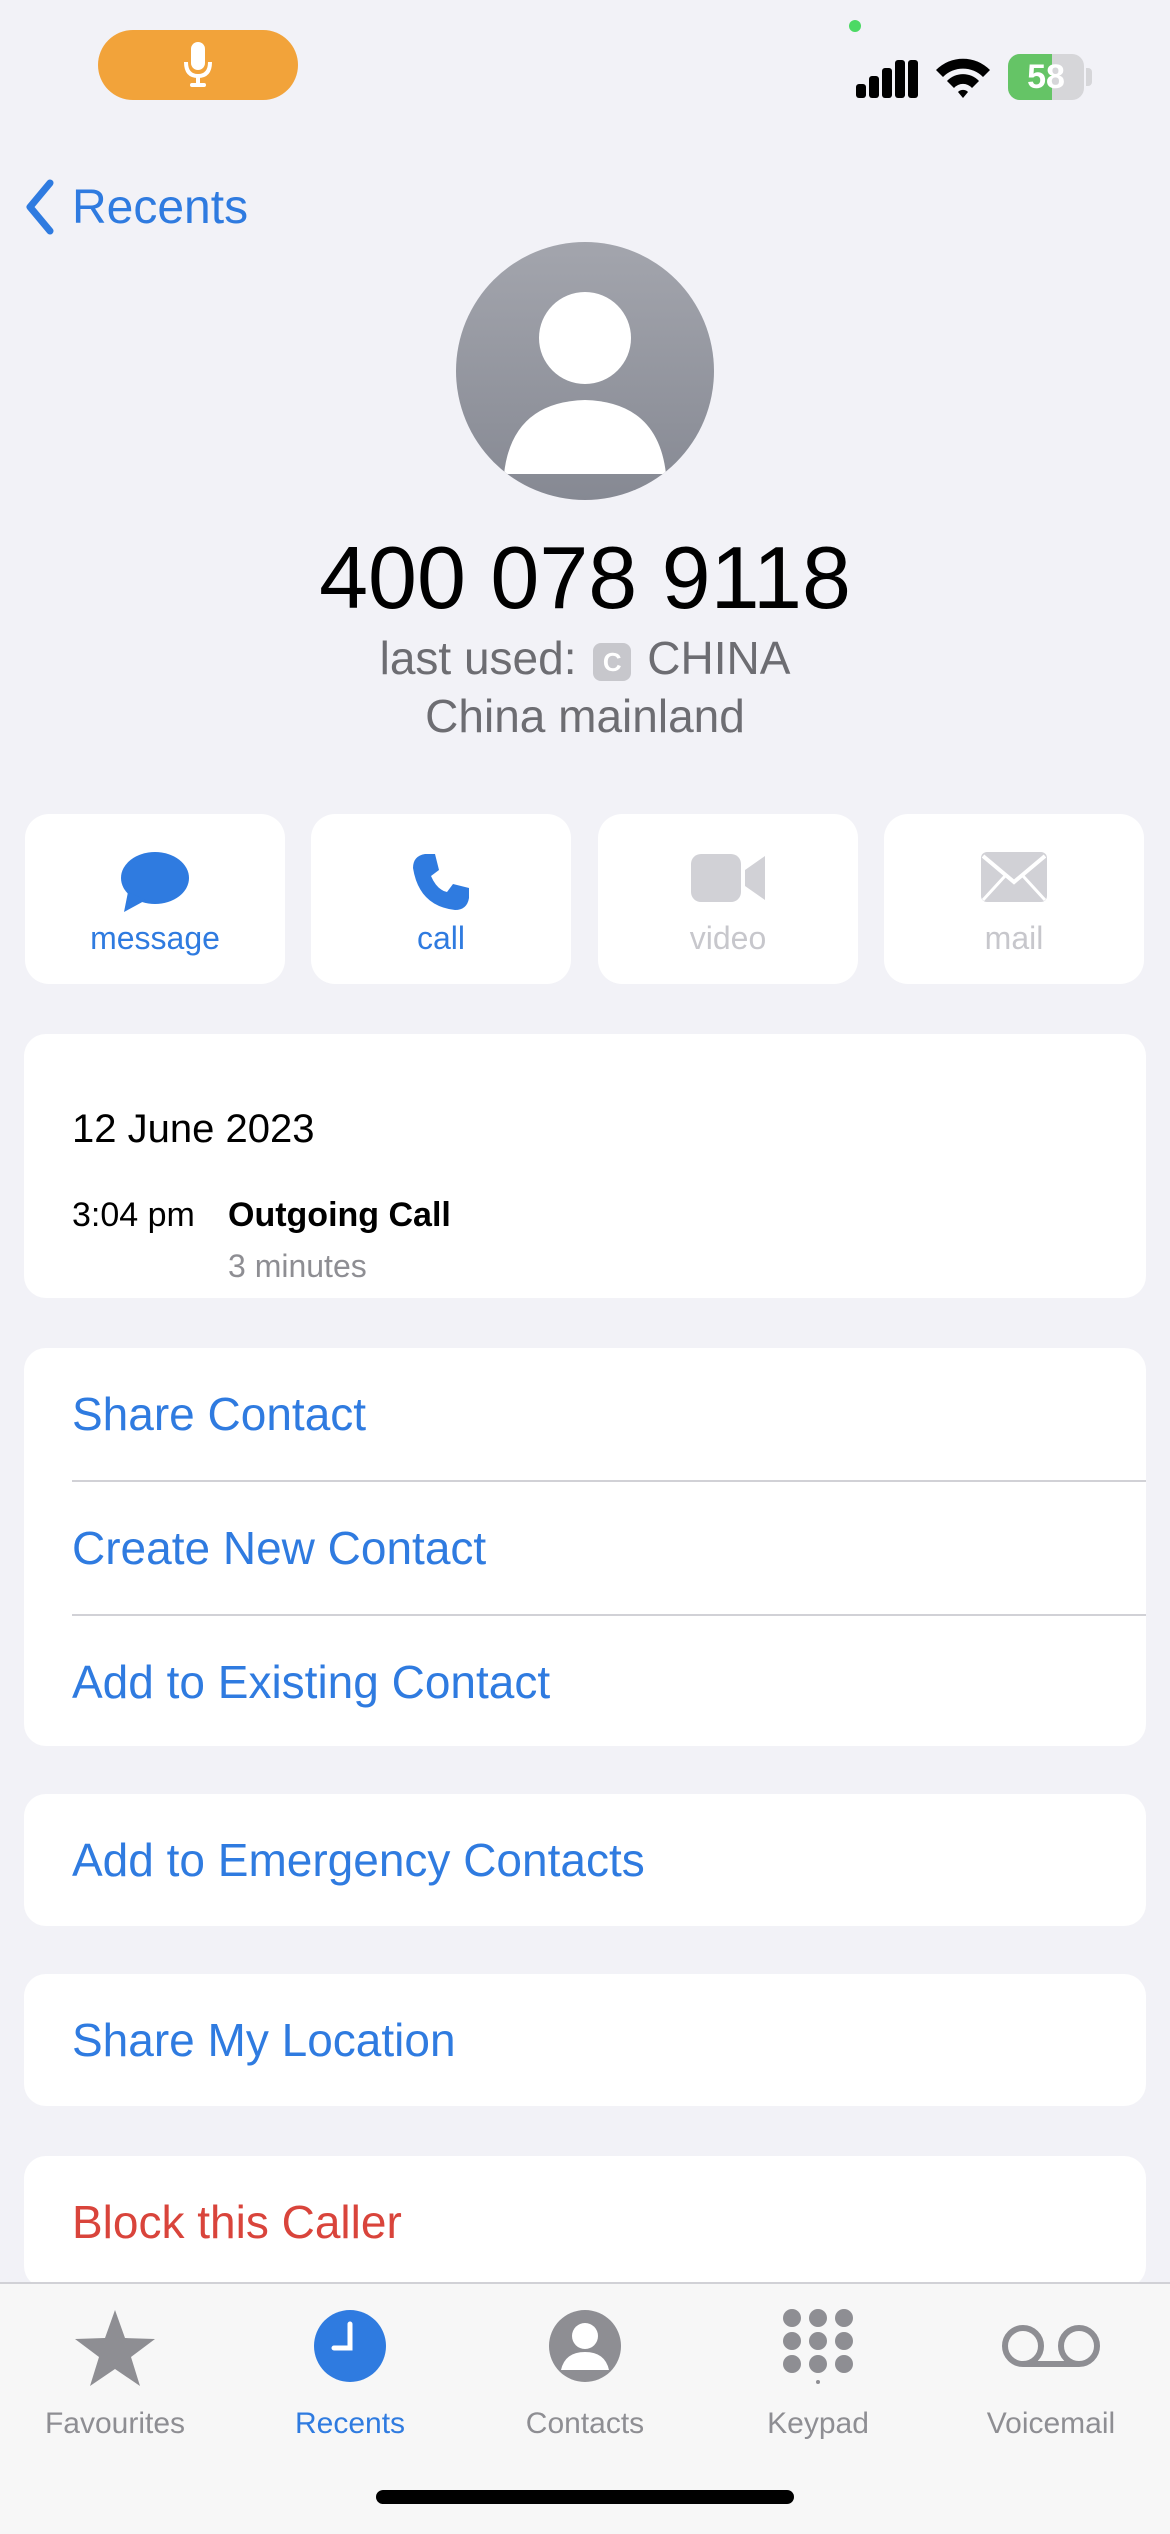 Image resolution: width=1170 pixels, height=2534 pixels. I want to click on history-date: 12 June 2023, so click(193, 1129).